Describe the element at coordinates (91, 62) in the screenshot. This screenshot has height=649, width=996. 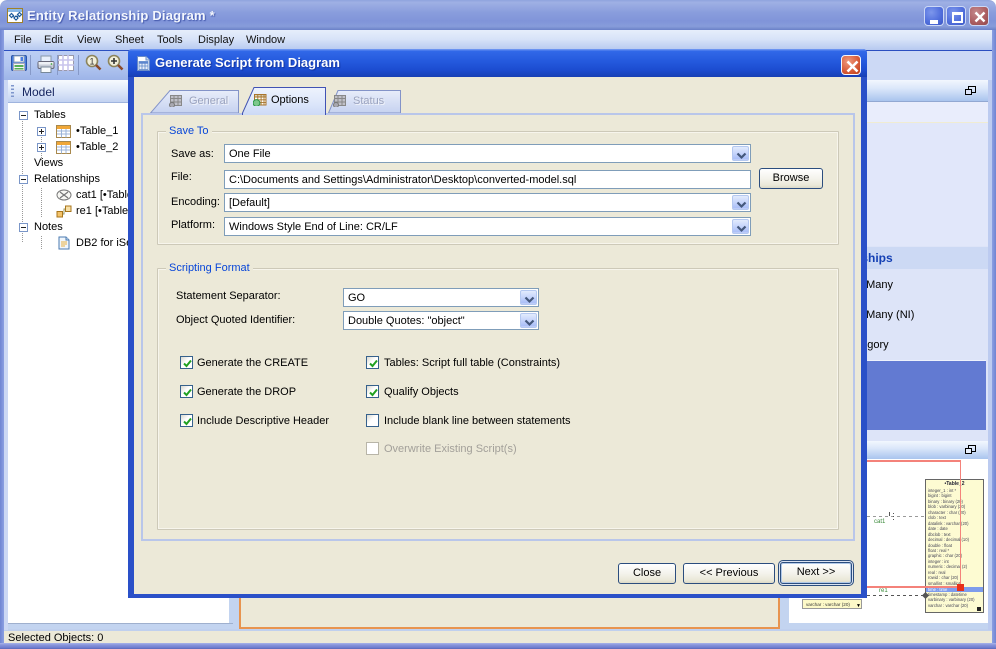
I see `svg-text: 1` at that location.